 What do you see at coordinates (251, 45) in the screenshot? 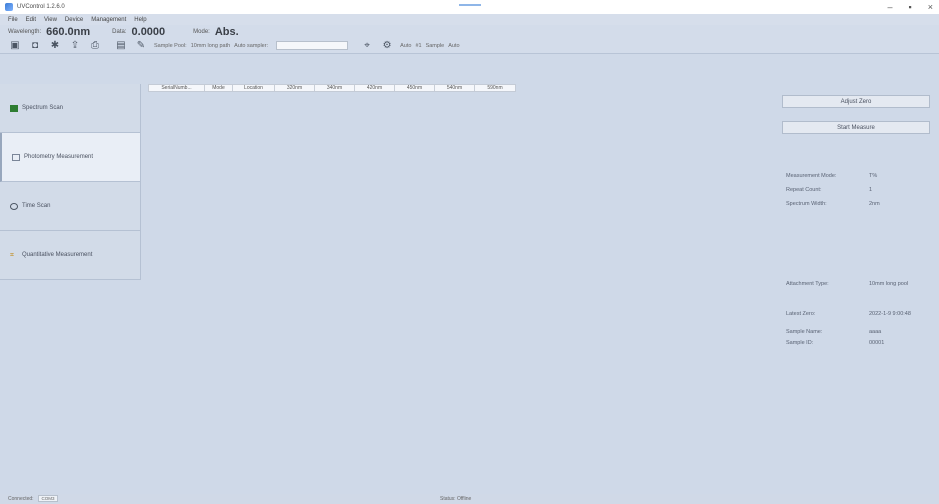
I see `auto-sampler-label: Auto sampler:` at bounding box center [251, 45].